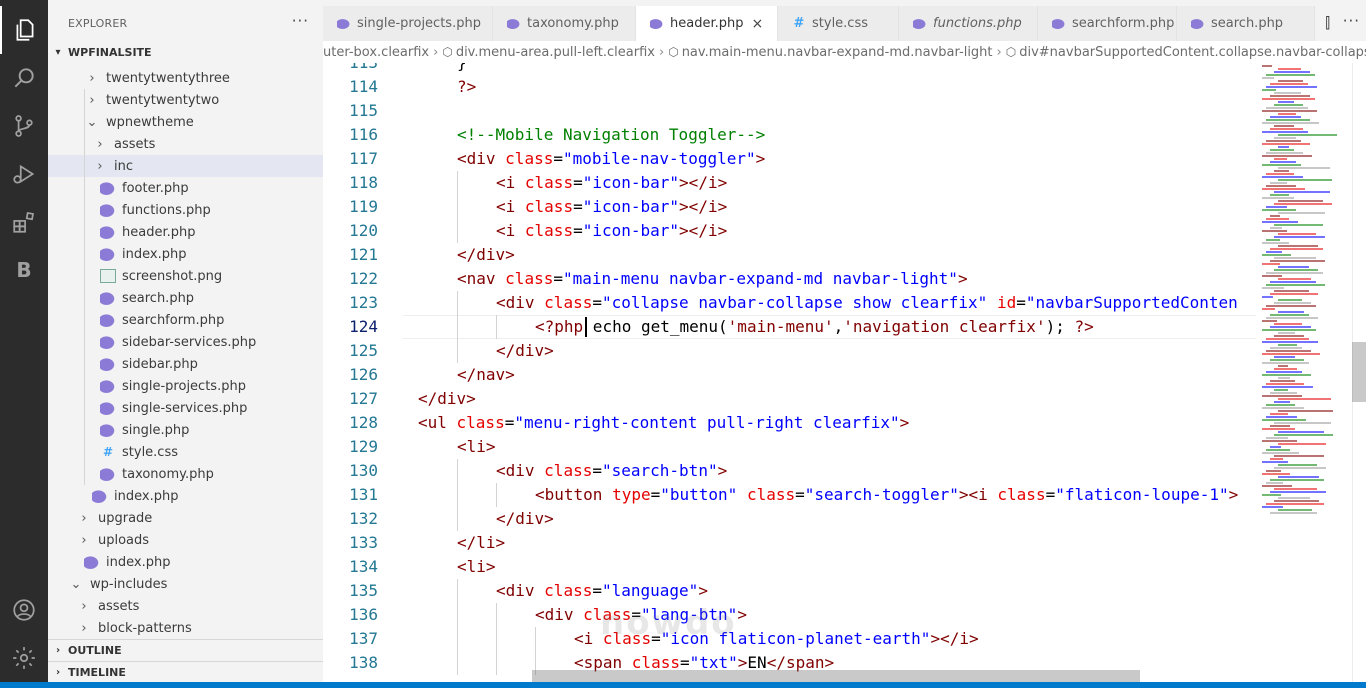  What do you see at coordinates (707, 422) in the screenshot?
I see `code-token: "menu-right-content pull-right clearfix"` at bounding box center [707, 422].